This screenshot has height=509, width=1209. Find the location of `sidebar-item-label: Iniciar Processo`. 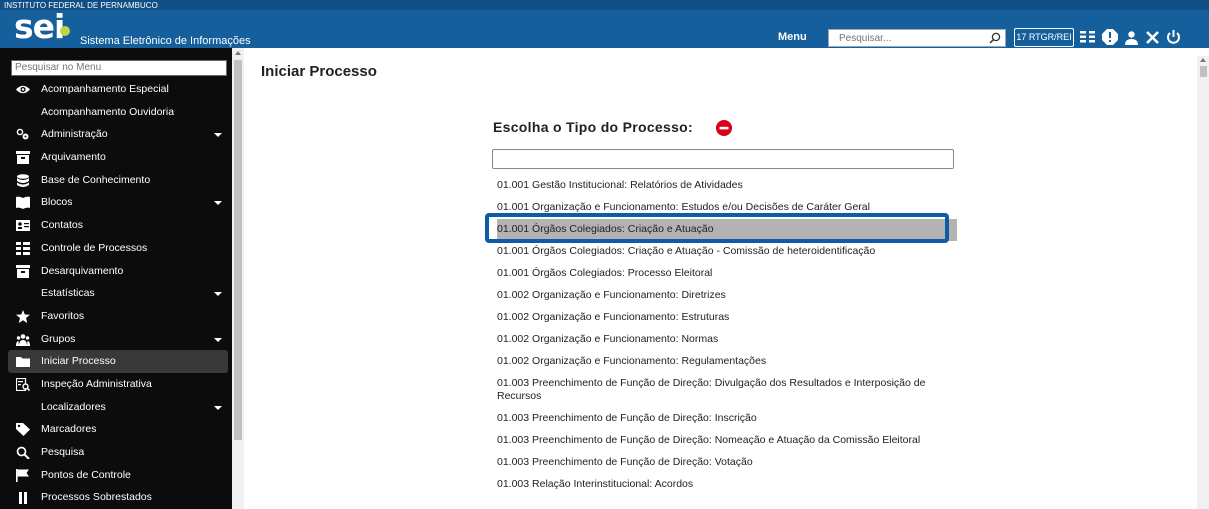

sidebar-item-label: Iniciar Processo is located at coordinates (78, 361).